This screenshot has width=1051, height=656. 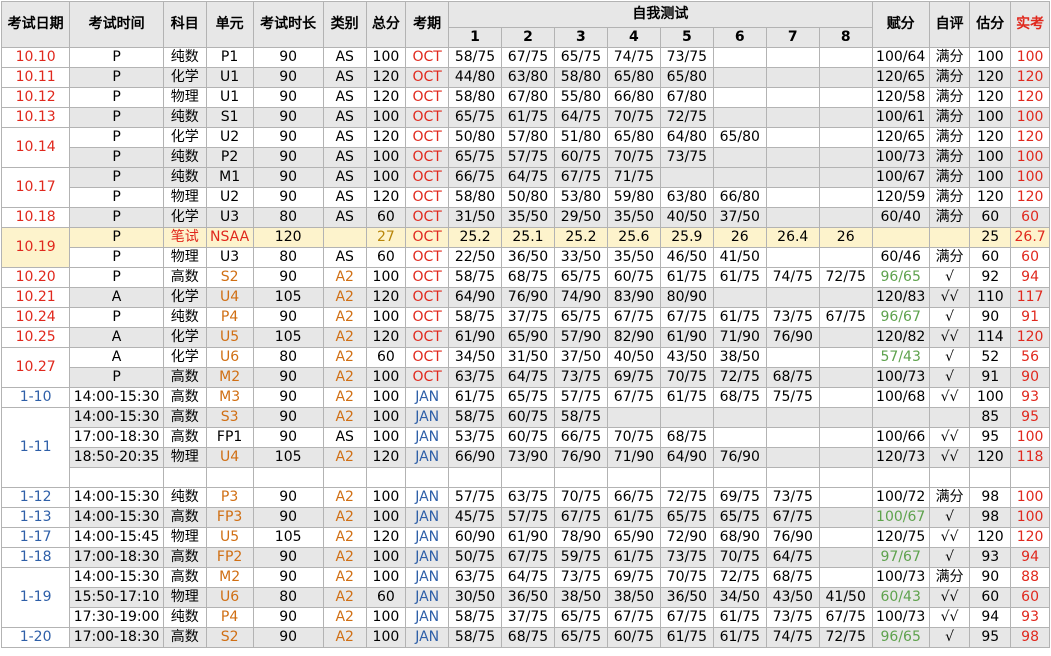 I want to click on date-cell: 1-13, so click(x=35, y=517).